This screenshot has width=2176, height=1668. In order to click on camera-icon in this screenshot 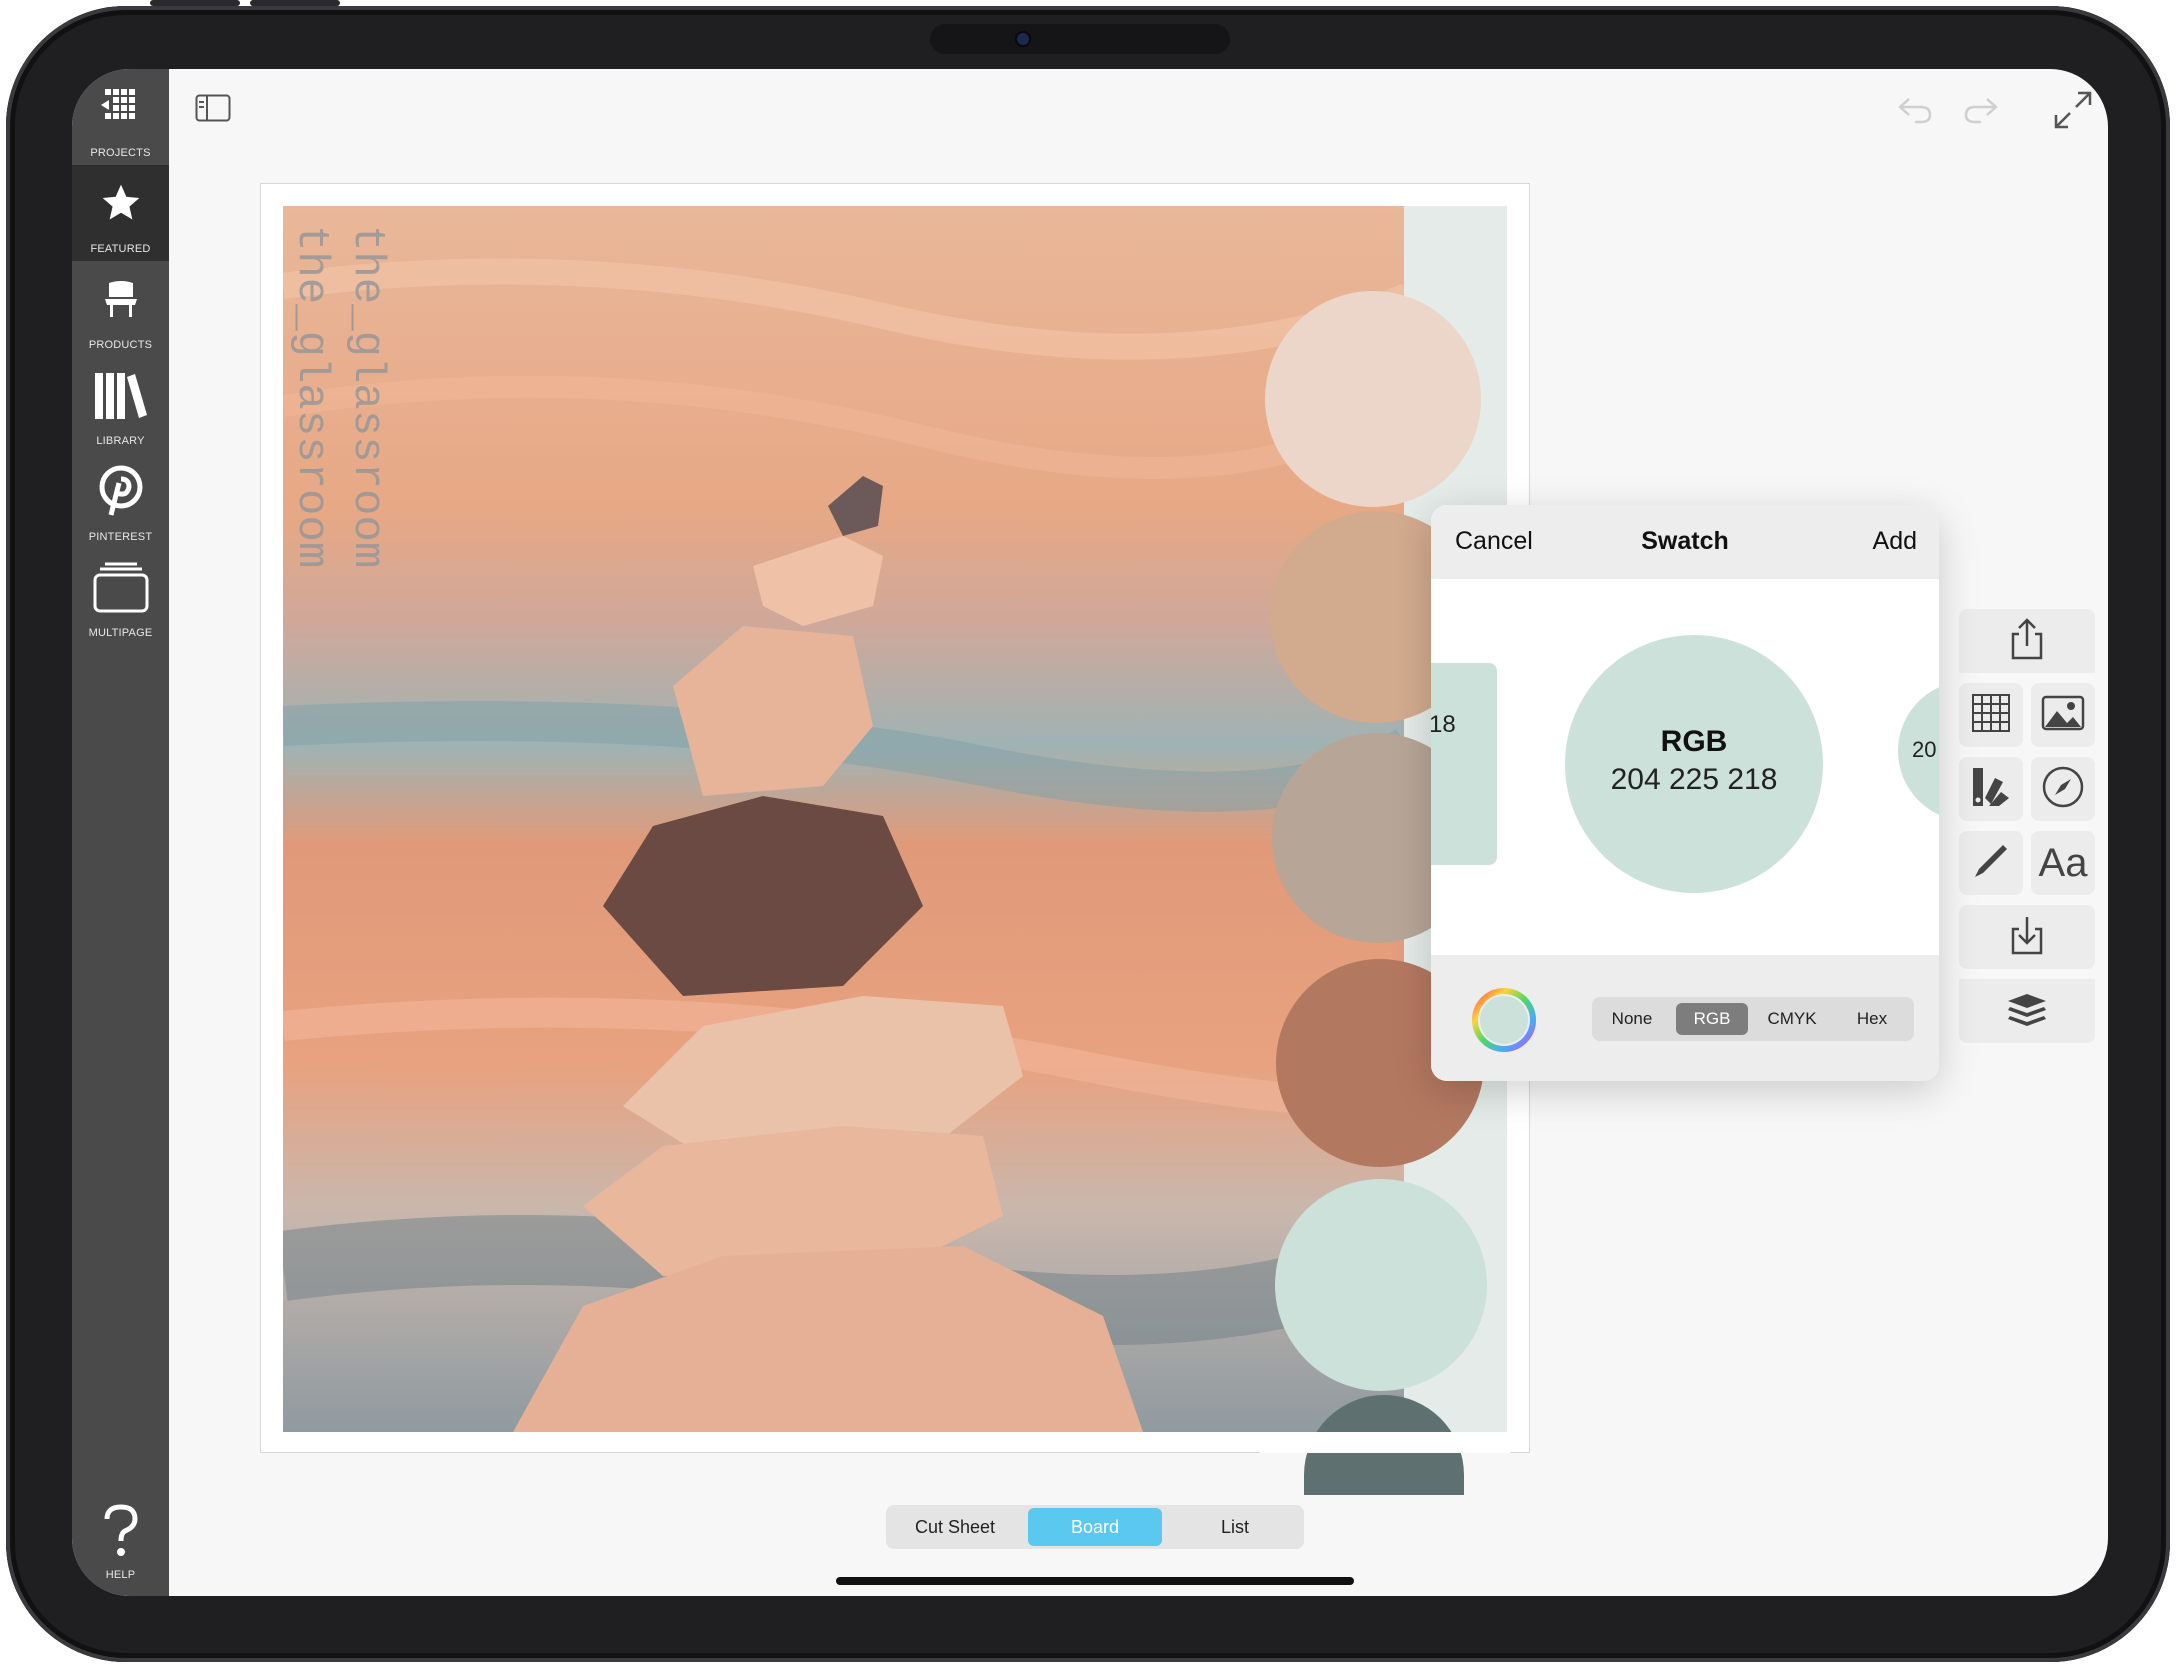, I will do `click(1023, 39)`.